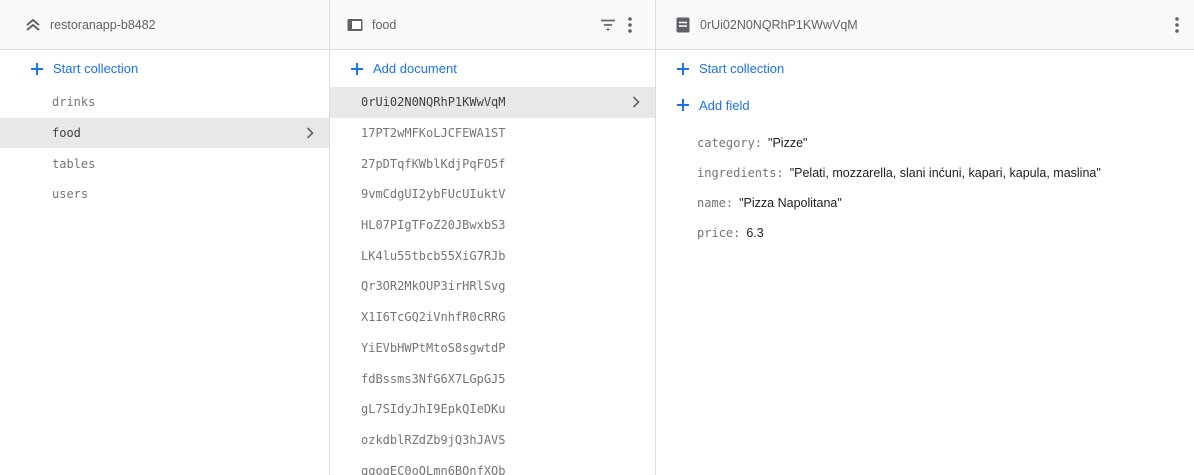 This screenshot has height=475, width=1194. I want to click on document-icon, so click(683, 25).